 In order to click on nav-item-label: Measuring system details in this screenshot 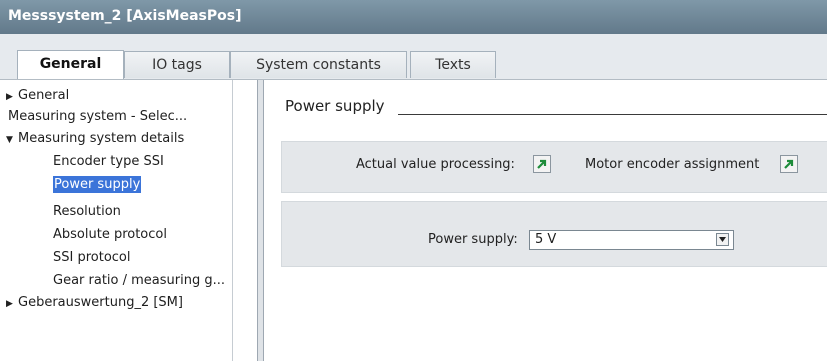, I will do `click(101, 138)`.